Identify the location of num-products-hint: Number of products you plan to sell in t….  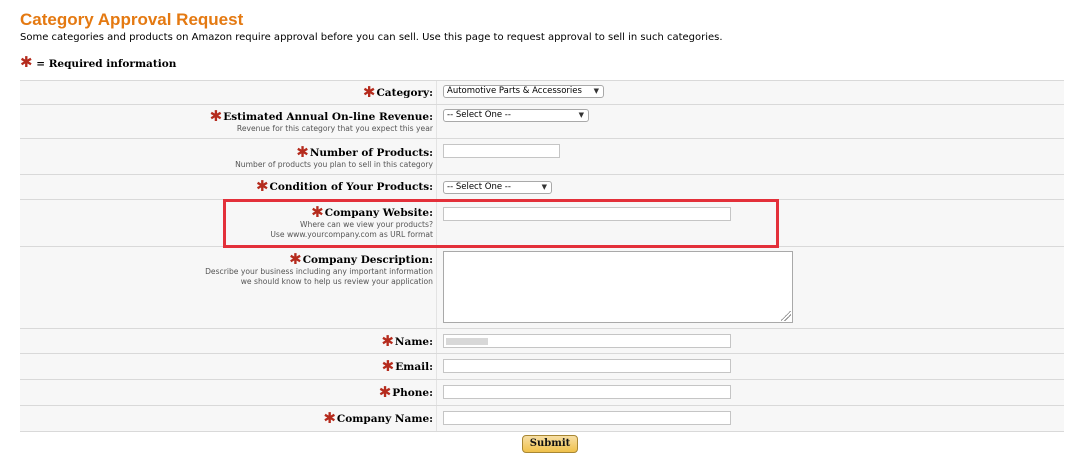
(334, 164).